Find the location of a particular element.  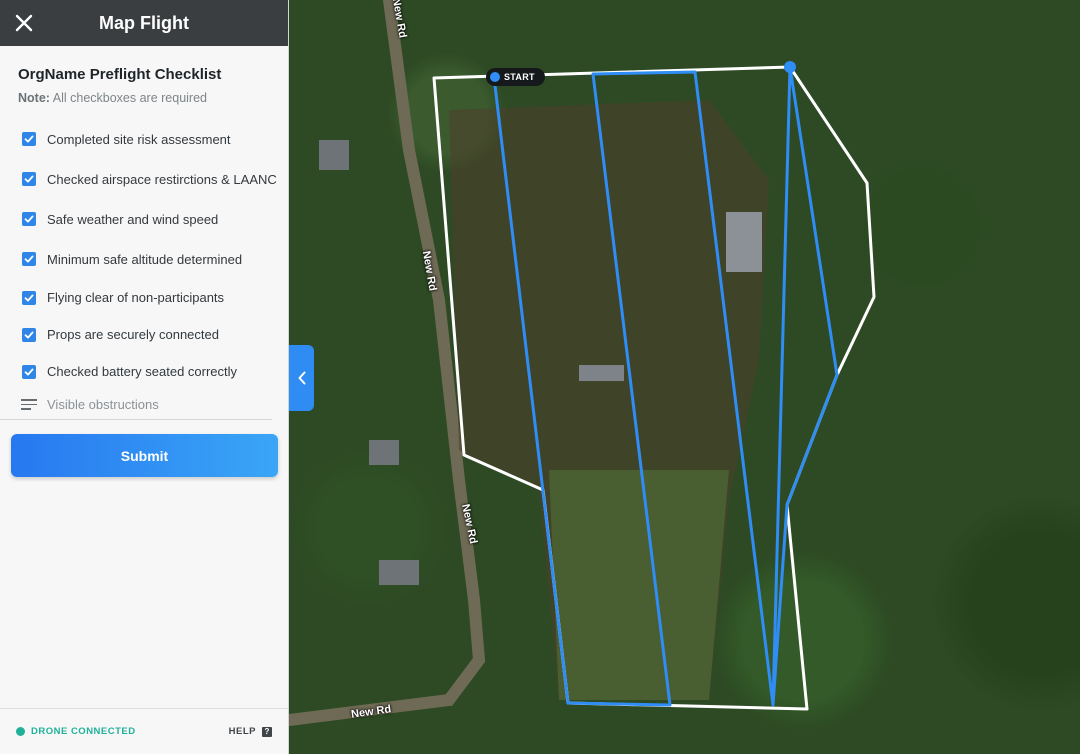

close-icon is located at coordinates (24, 23).